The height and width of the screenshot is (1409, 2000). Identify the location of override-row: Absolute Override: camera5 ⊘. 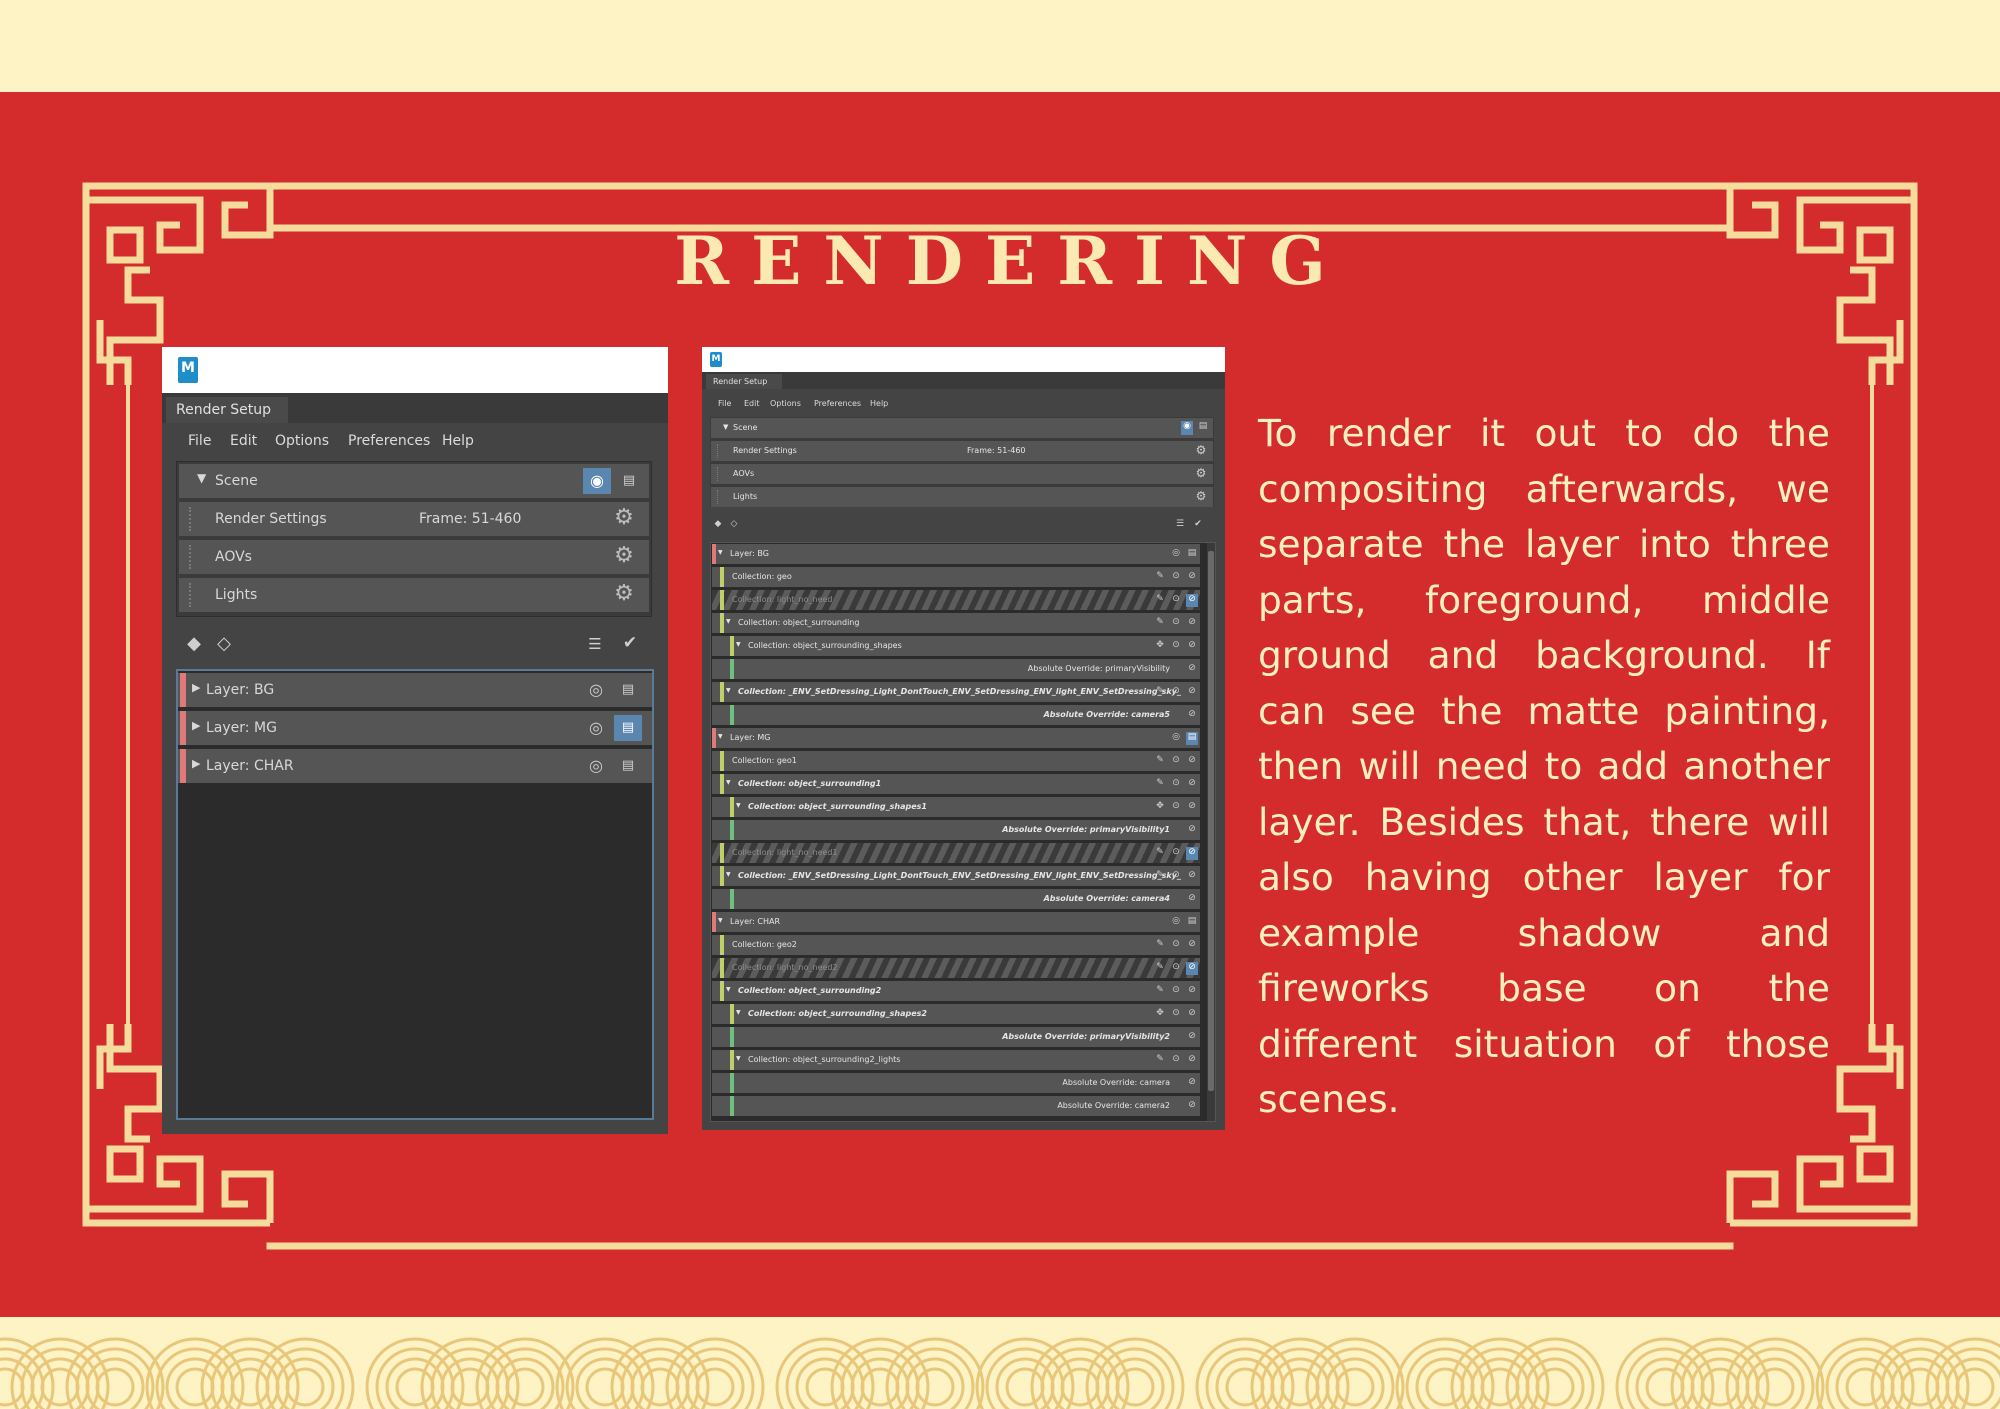
(956, 715).